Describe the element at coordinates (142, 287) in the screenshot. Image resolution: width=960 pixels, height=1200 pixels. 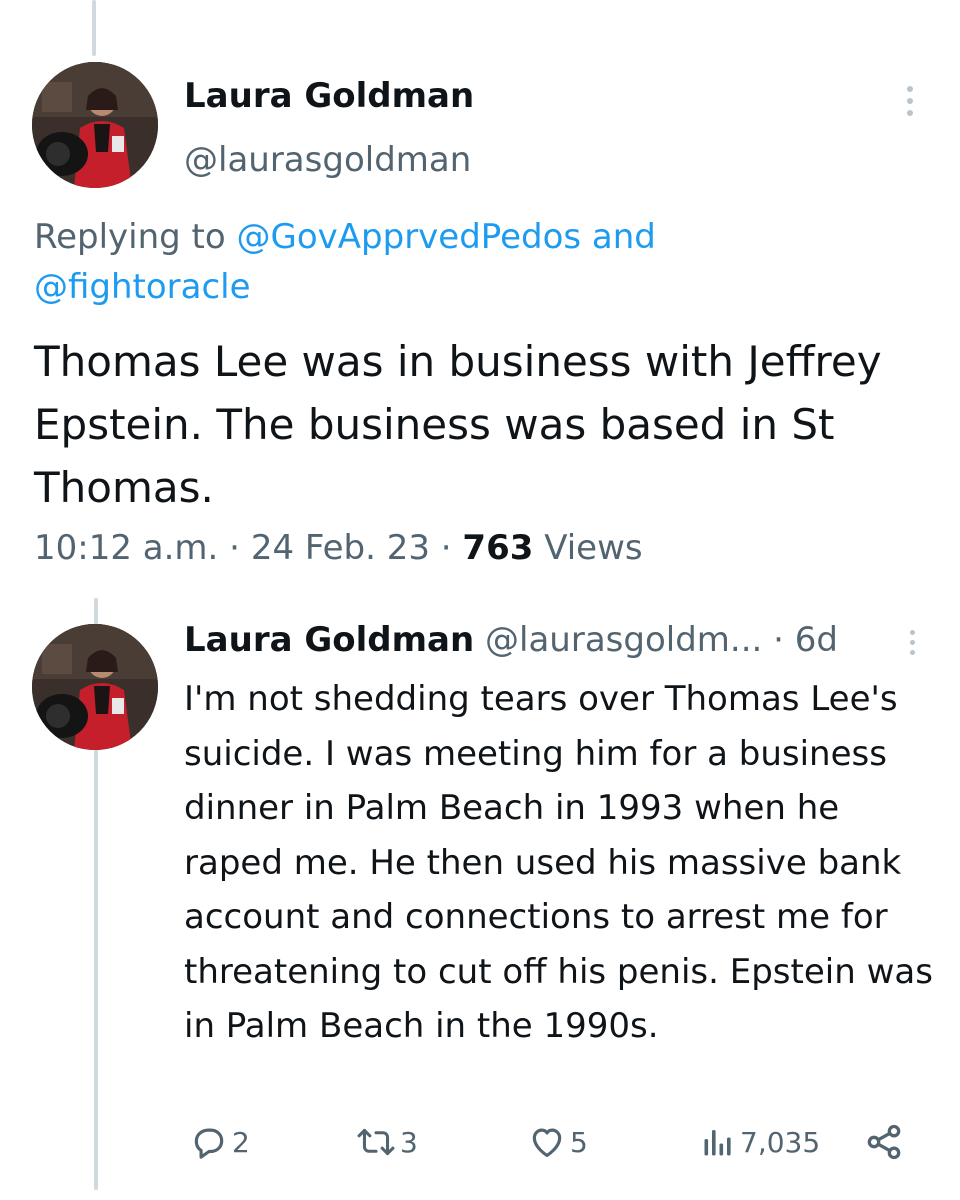
I see `mention-fightoracle: @fightoracle` at that location.